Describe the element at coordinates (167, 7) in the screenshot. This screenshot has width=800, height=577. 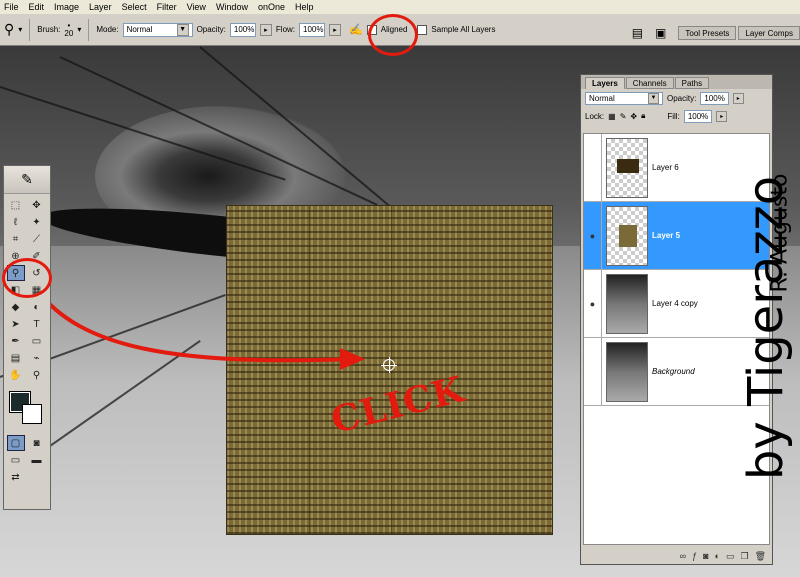
I see `menu-filter: Filter` at that location.